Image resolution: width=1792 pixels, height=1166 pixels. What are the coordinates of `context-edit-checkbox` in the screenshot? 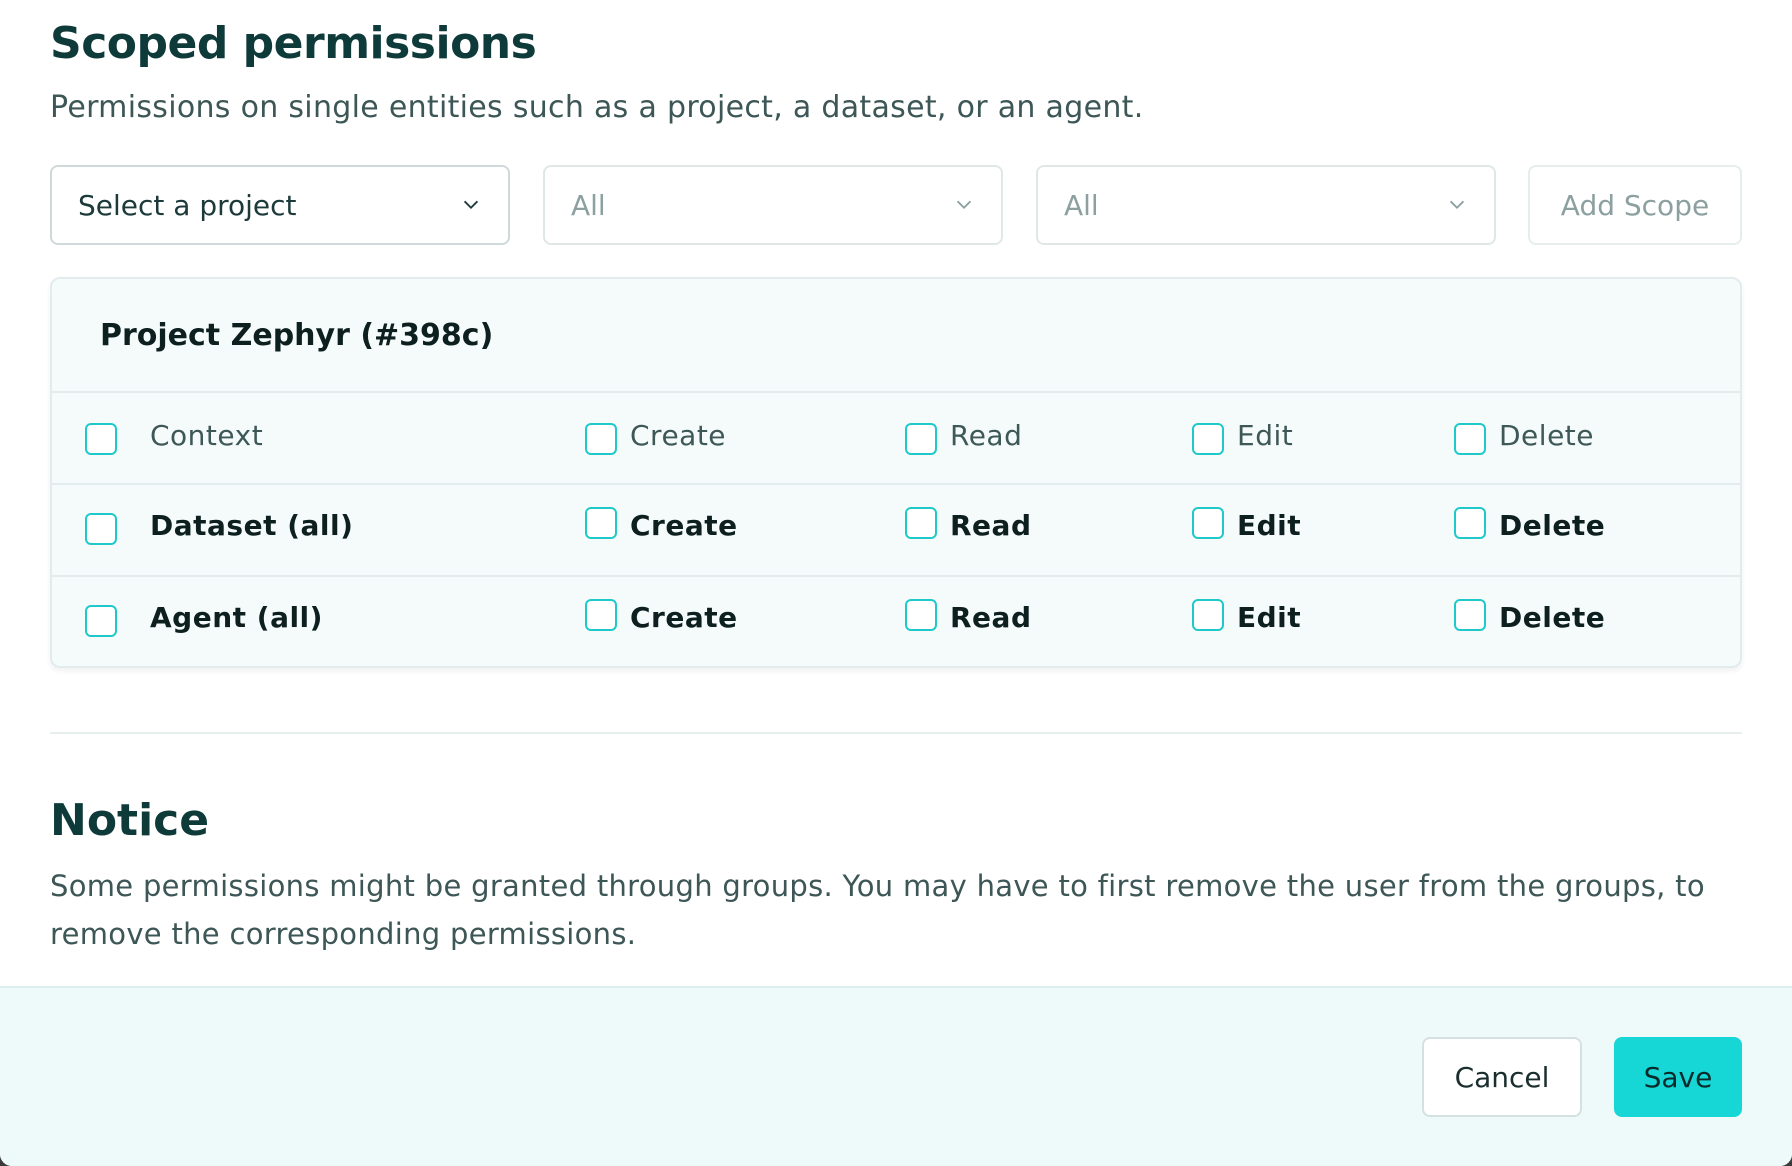 It's located at (1208, 439).